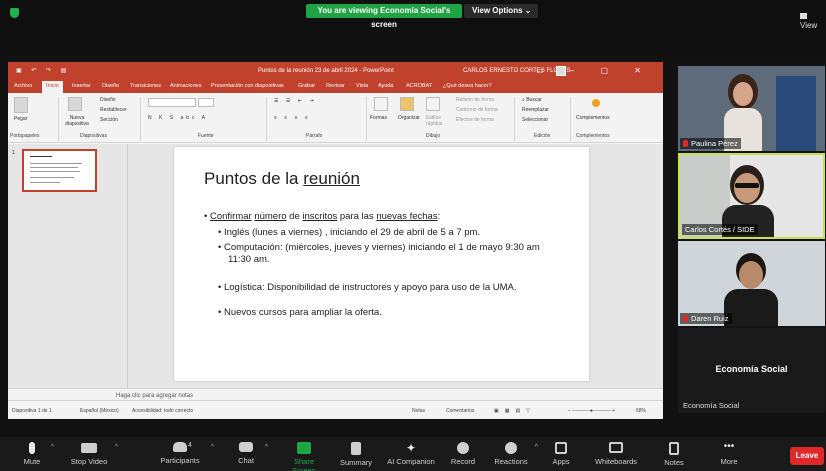 Image resolution: width=826 pixels, height=471 pixels. Describe the element at coordinates (109, 120) in the screenshot. I see `seccion-button: Sección` at that location.